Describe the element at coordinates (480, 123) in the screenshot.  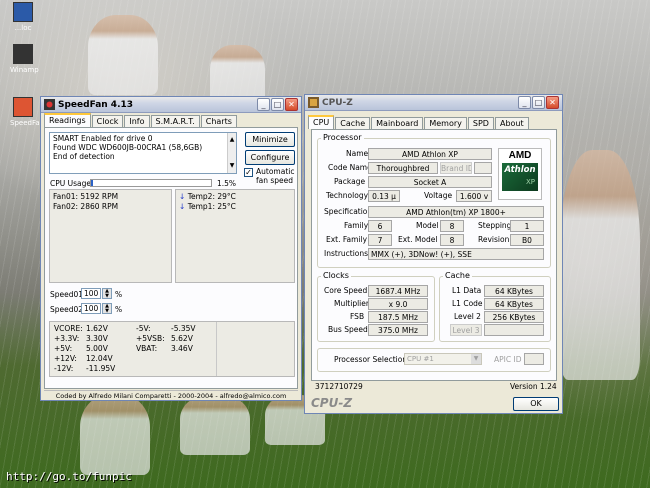
I see `tab-spd: SPD` at that location.